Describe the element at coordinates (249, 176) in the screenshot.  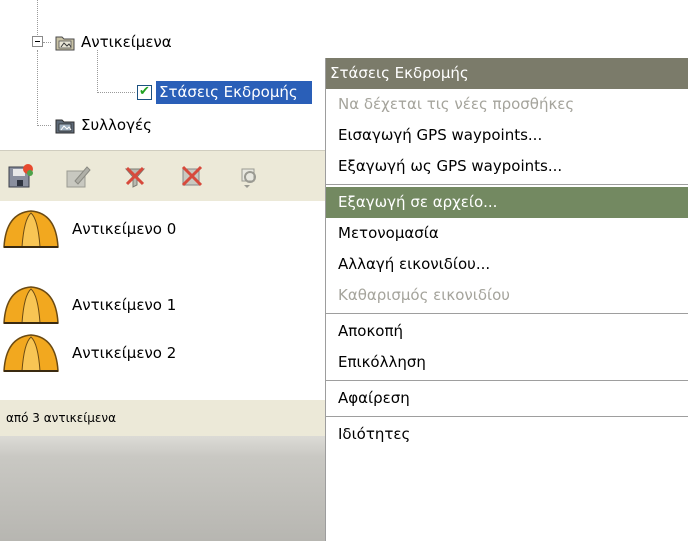
I see `export-icon` at that location.